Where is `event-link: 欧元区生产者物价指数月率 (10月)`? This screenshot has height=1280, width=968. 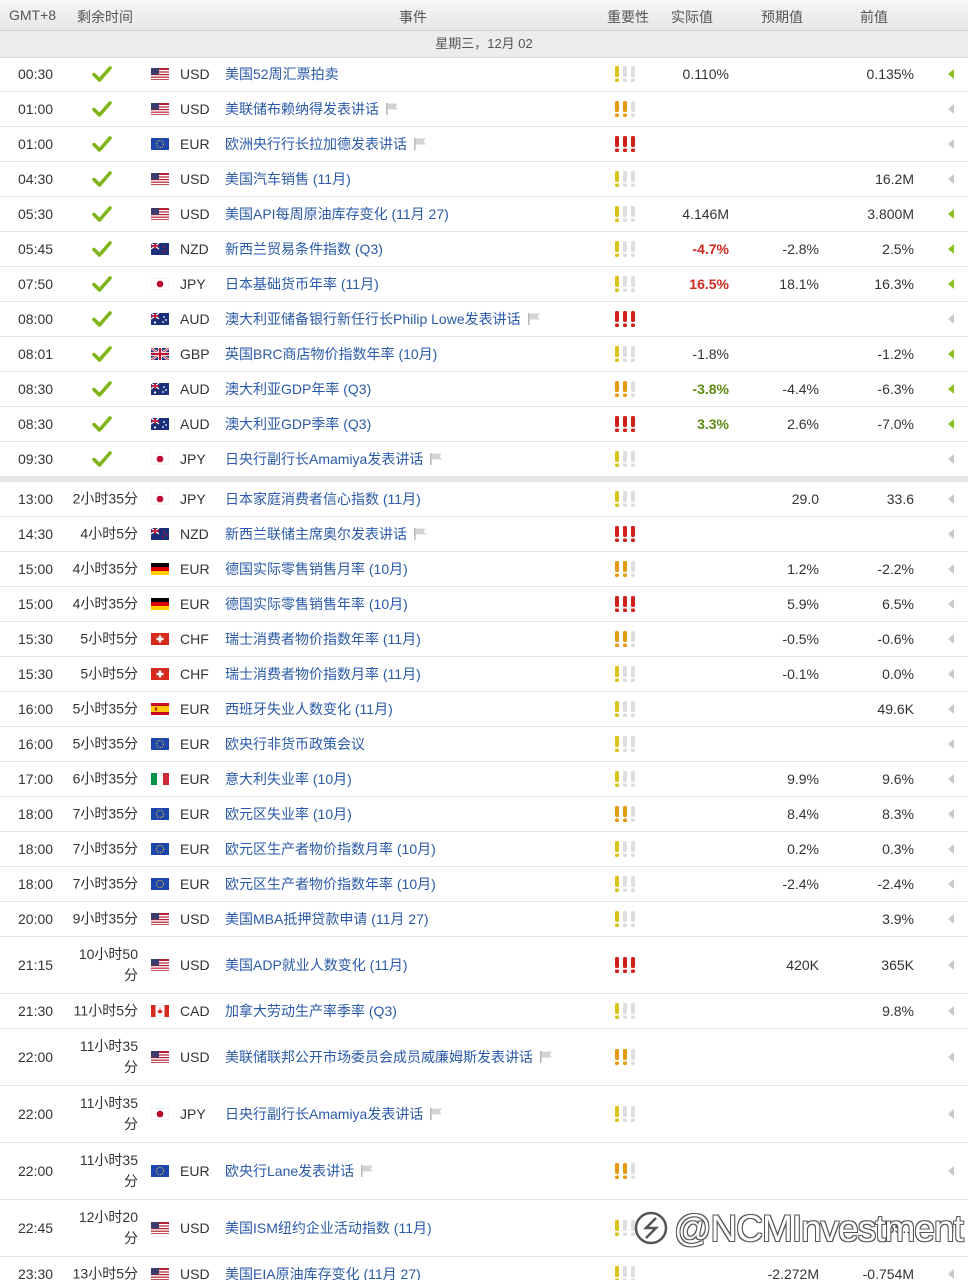 event-link: 欧元区生产者物价指数月率 (10月) is located at coordinates (330, 849).